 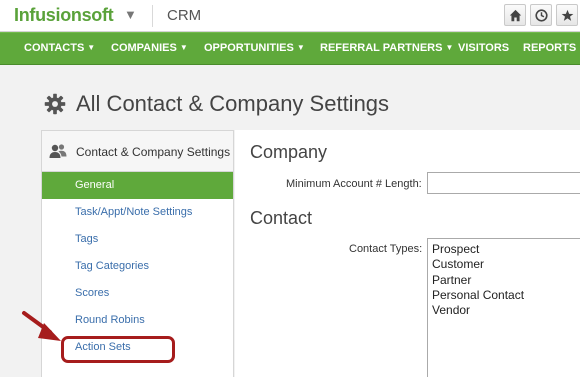 What do you see at coordinates (354, 184) in the screenshot?
I see `min-account-length-label: Minimum Account # Length:` at bounding box center [354, 184].